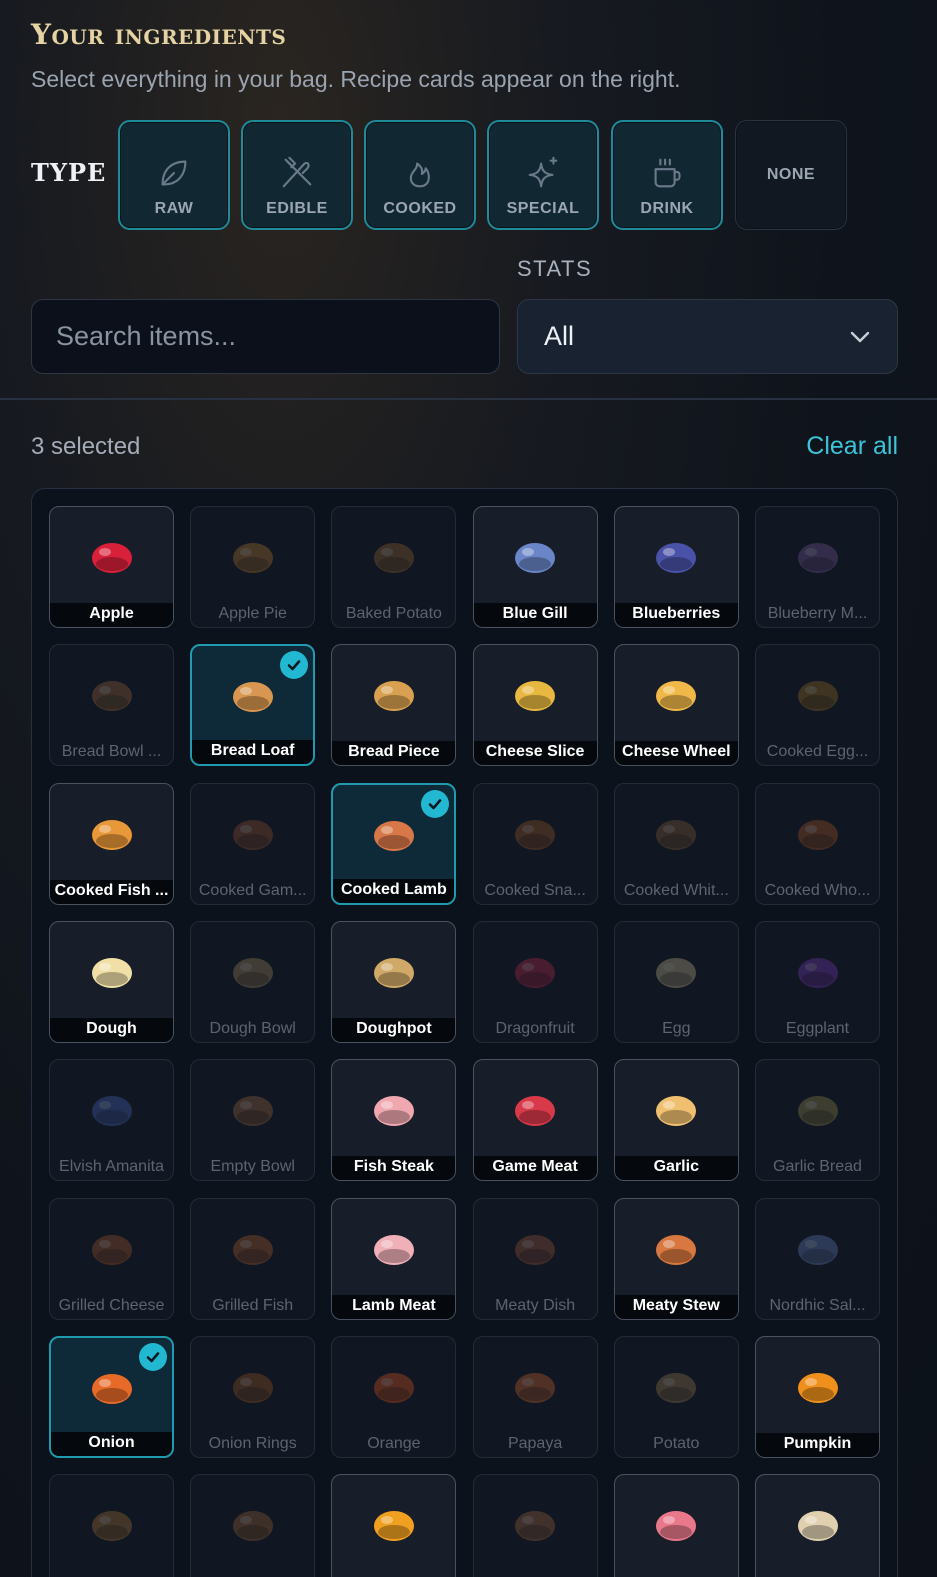 Image resolution: width=937 pixels, height=1577 pixels. Describe the element at coordinates (676, 981) in the screenshot. I see `ingredient-card: Egg` at that location.